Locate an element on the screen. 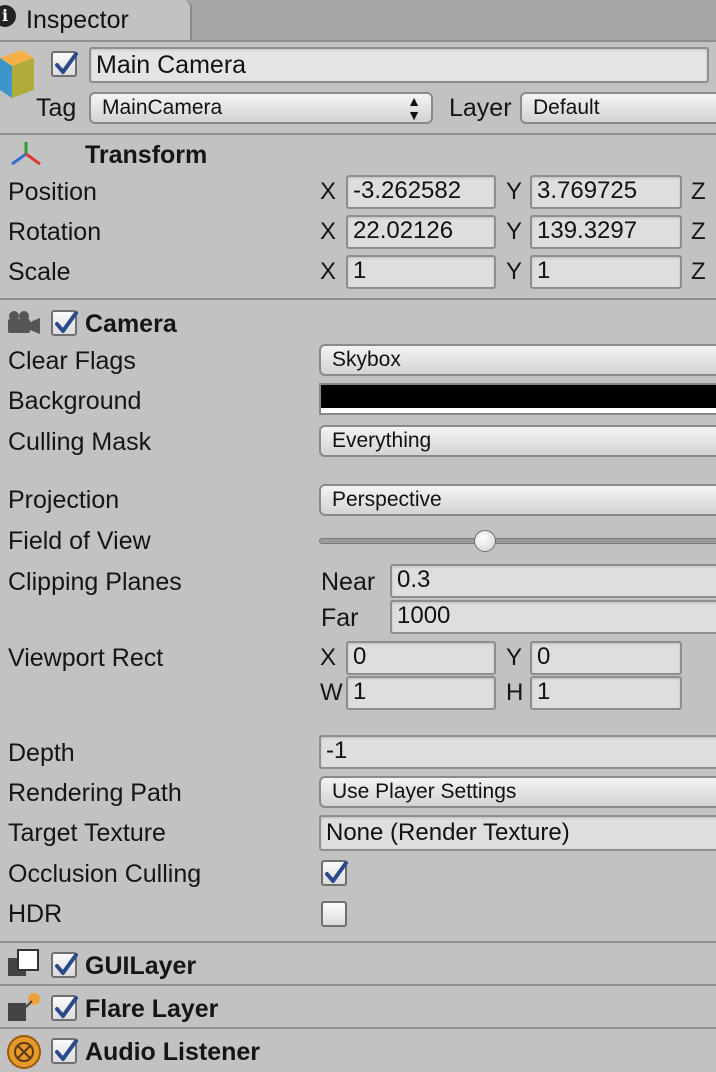  hdr-label: HDR is located at coordinates (35, 914).